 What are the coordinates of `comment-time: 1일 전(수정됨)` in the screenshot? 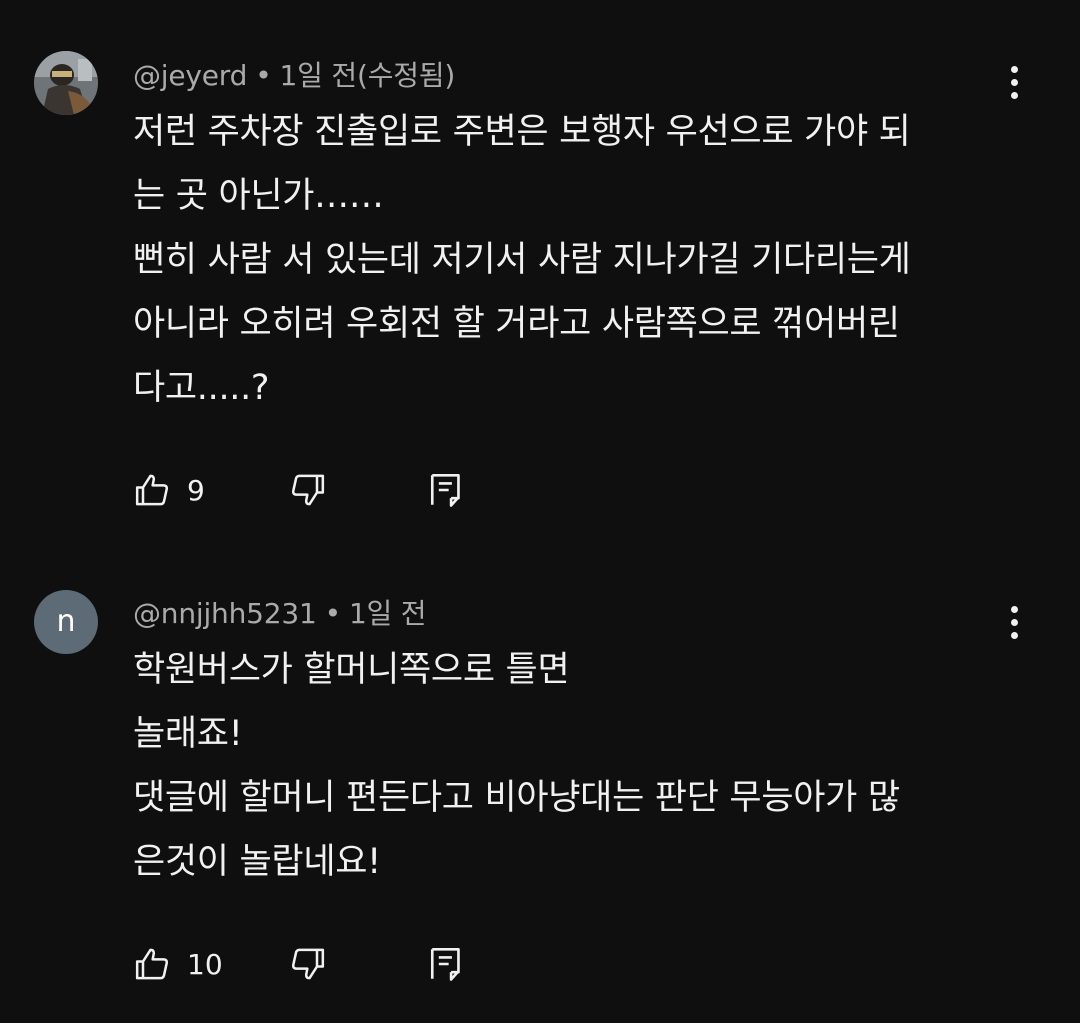 It's located at (368, 75).